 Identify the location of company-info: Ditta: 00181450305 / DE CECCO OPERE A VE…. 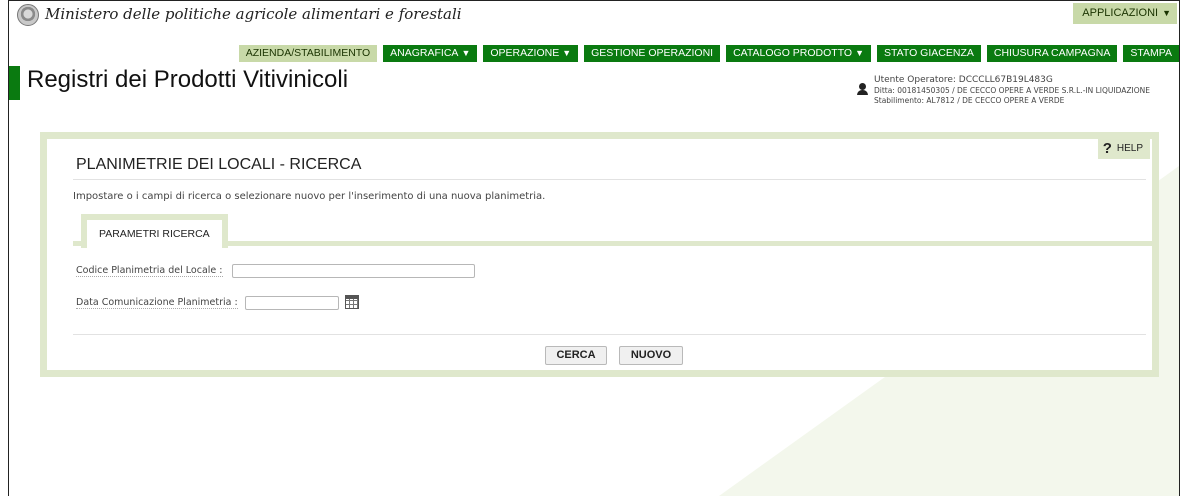
(1012, 90).